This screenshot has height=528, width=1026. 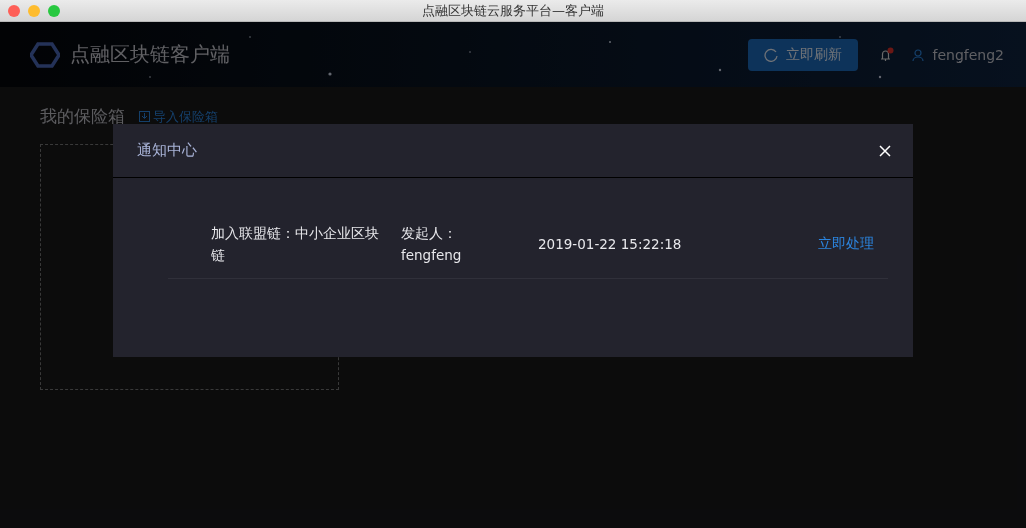 I want to click on notification-initiator: 发起人：fengfeng, so click(x=432, y=244).